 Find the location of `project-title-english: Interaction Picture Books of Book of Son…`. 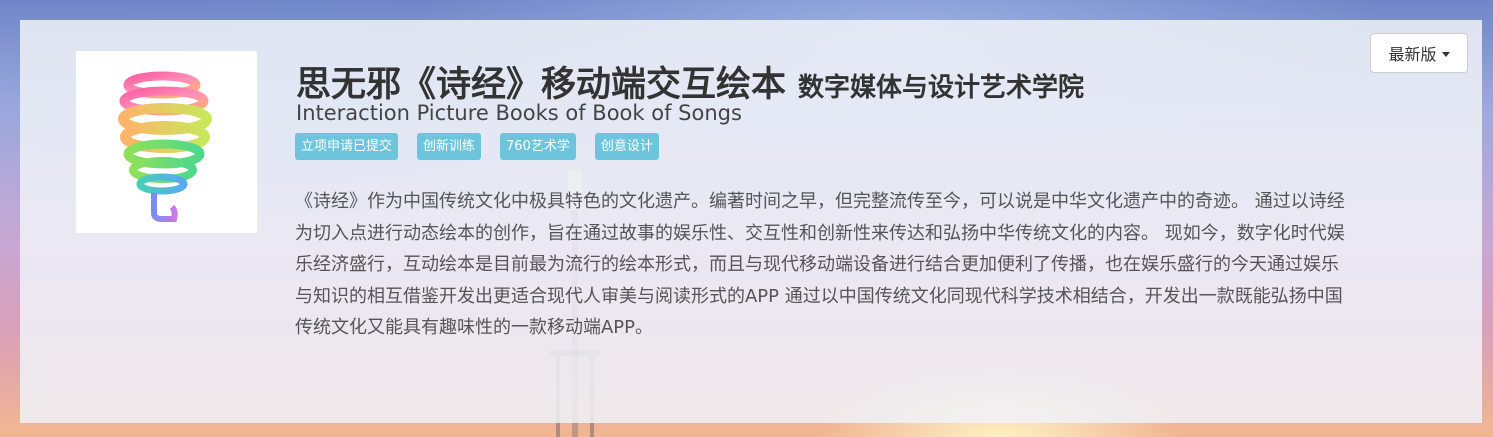

project-title-english: Interaction Picture Books of Book of Son… is located at coordinates (519, 113).